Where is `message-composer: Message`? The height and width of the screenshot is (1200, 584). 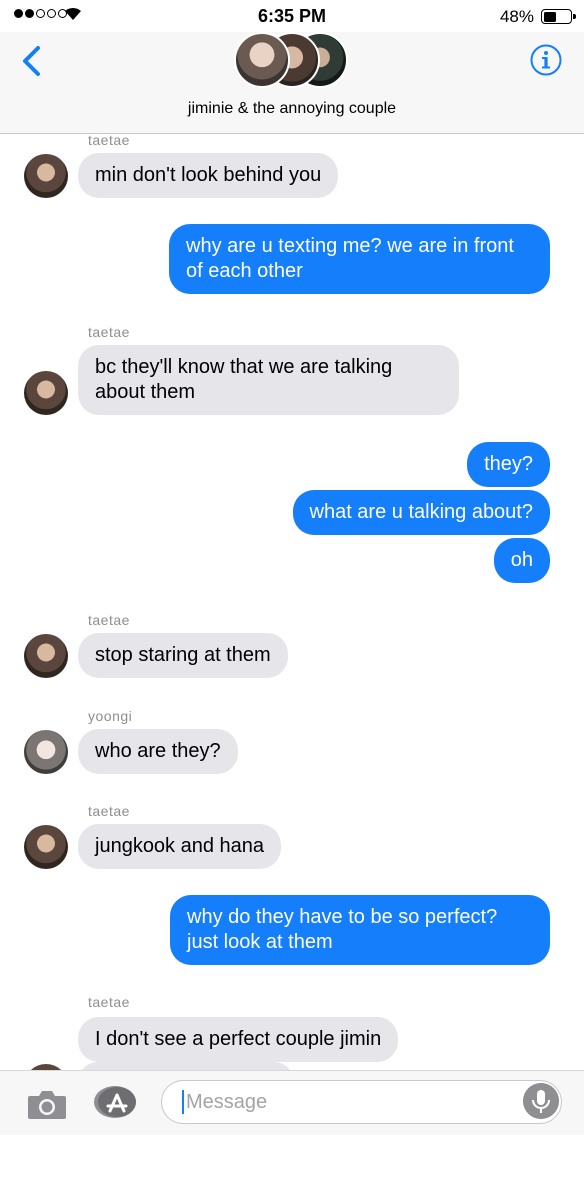
message-composer: Message is located at coordinates (292, 1102).